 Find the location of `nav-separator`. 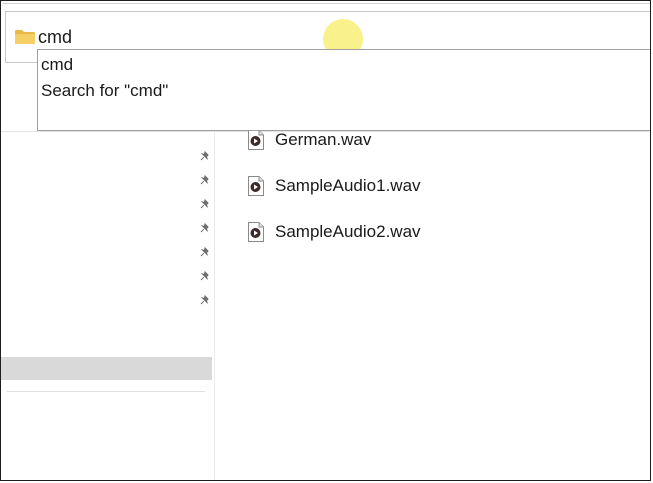

nav-separator is located at coordinates (106, 391).